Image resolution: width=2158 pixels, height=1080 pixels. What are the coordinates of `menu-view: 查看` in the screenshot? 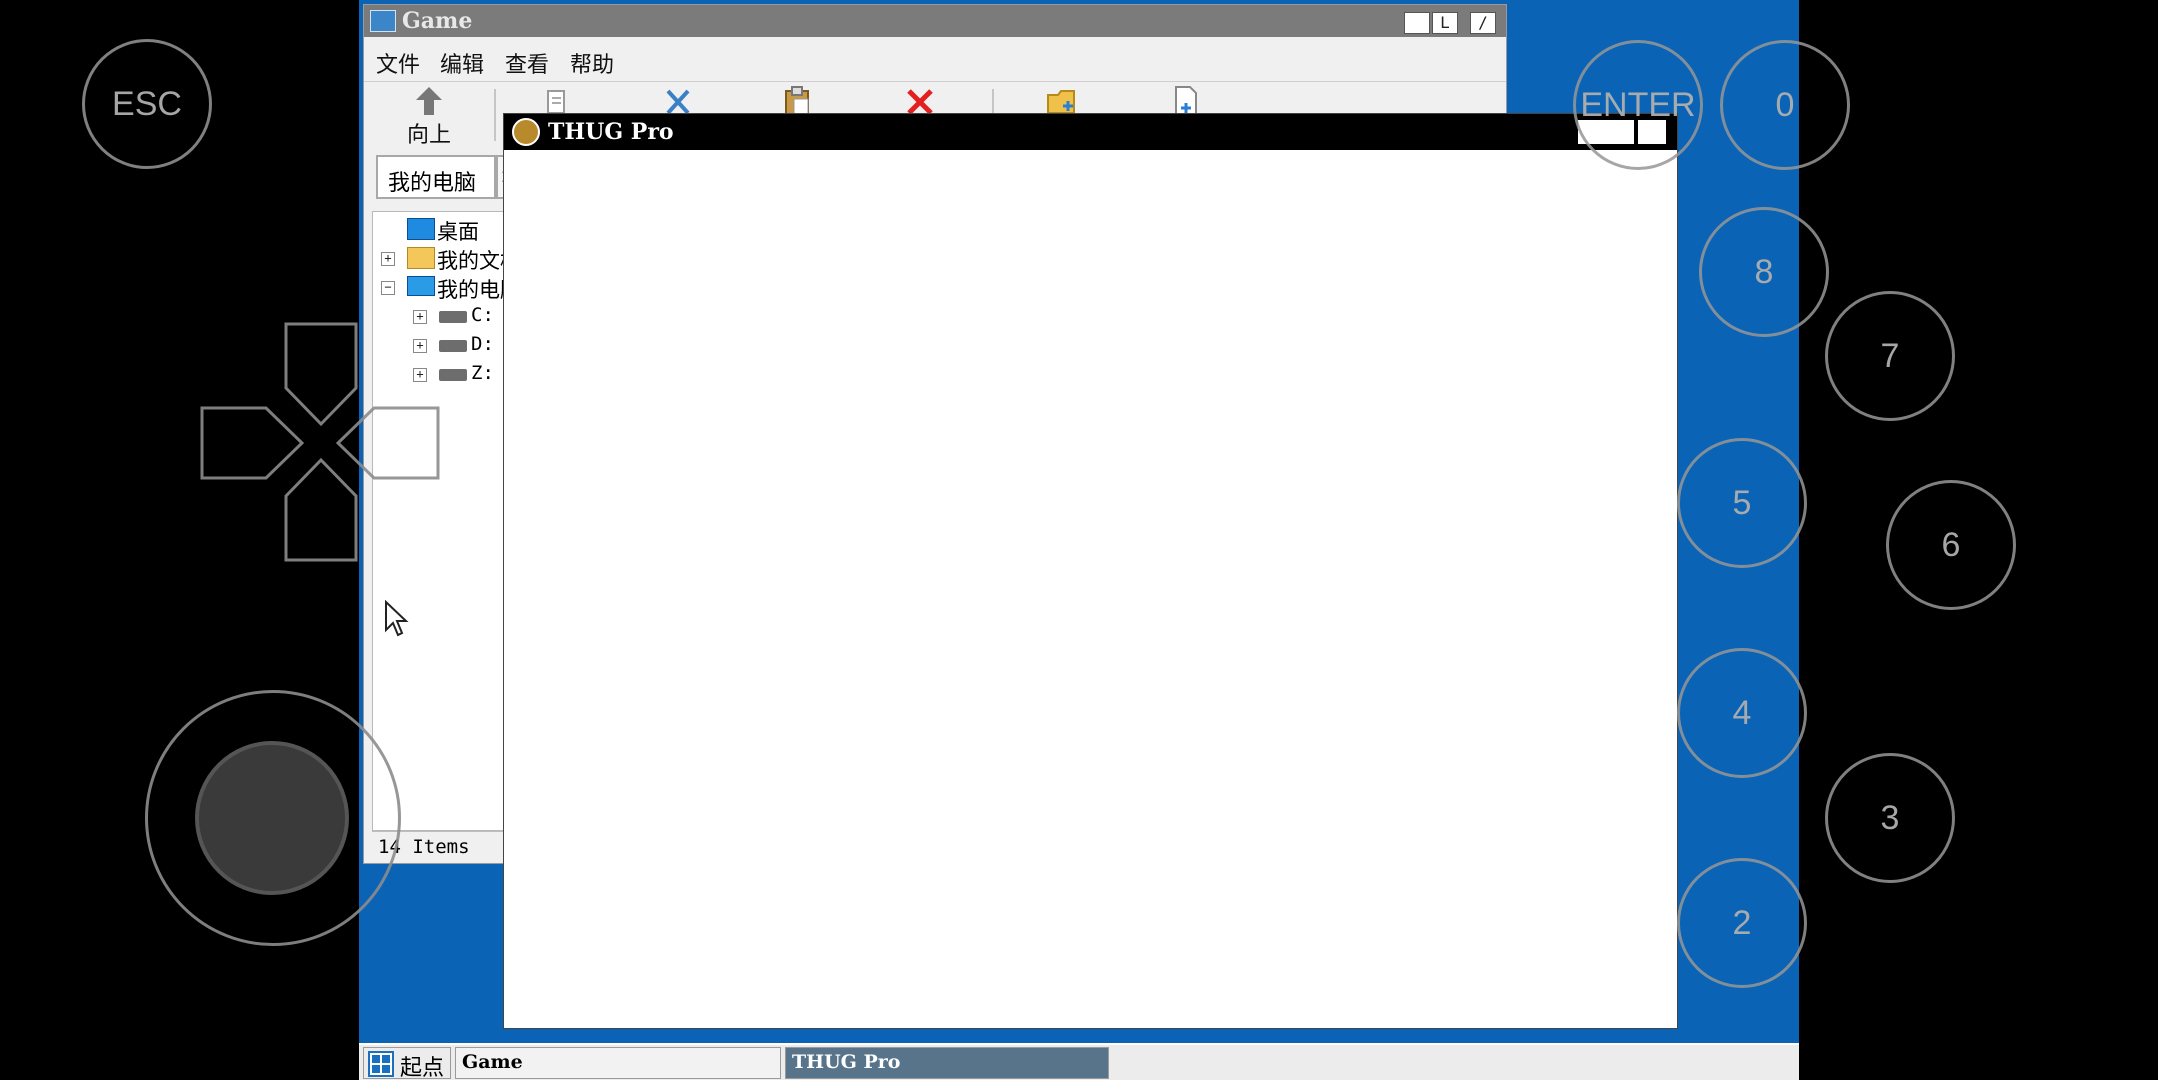 It's located at (527, 63).